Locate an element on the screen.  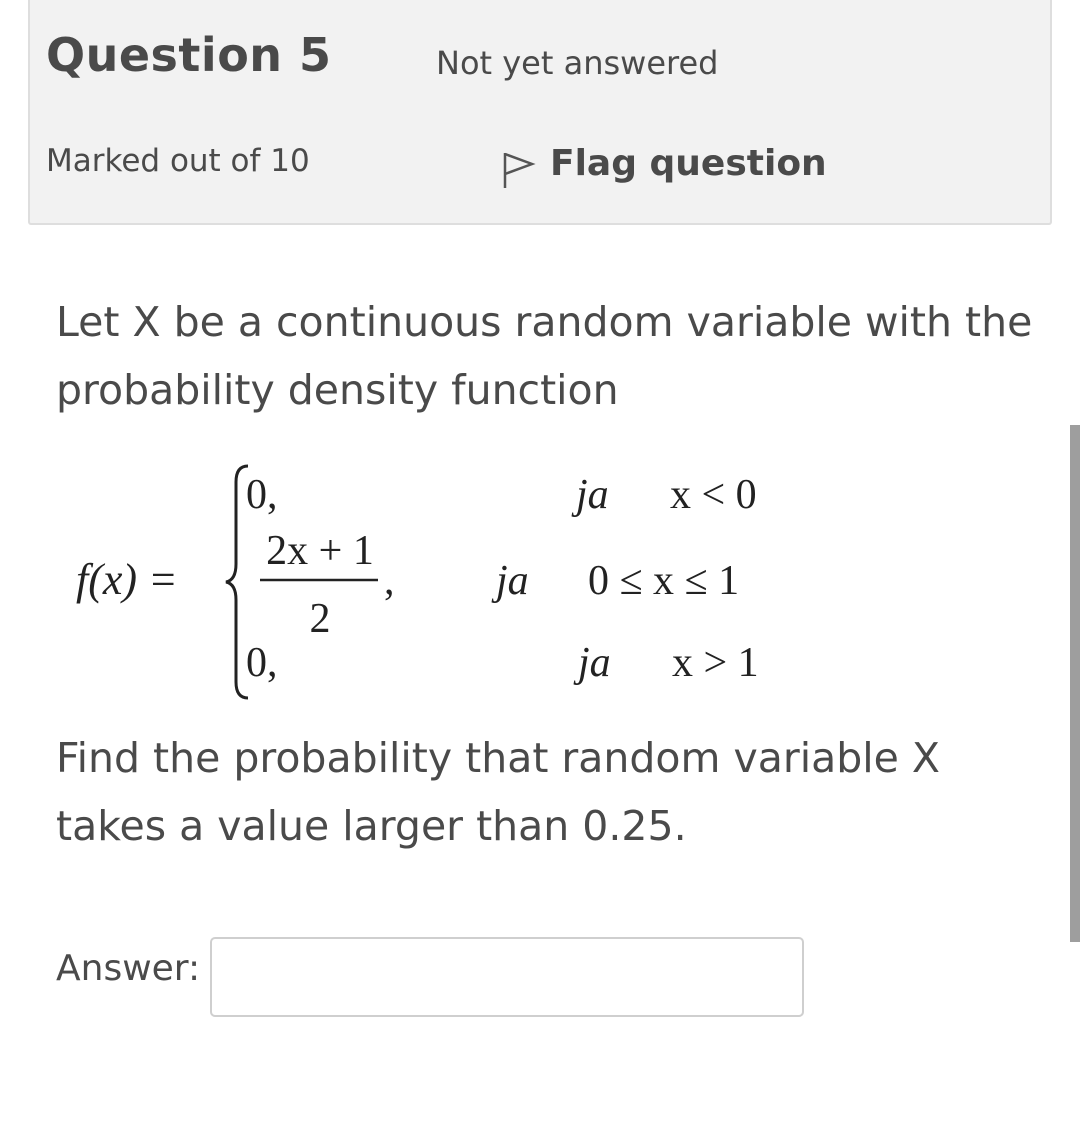
case2-numerator: 2x + 1 is located at coordinates (320, 551).